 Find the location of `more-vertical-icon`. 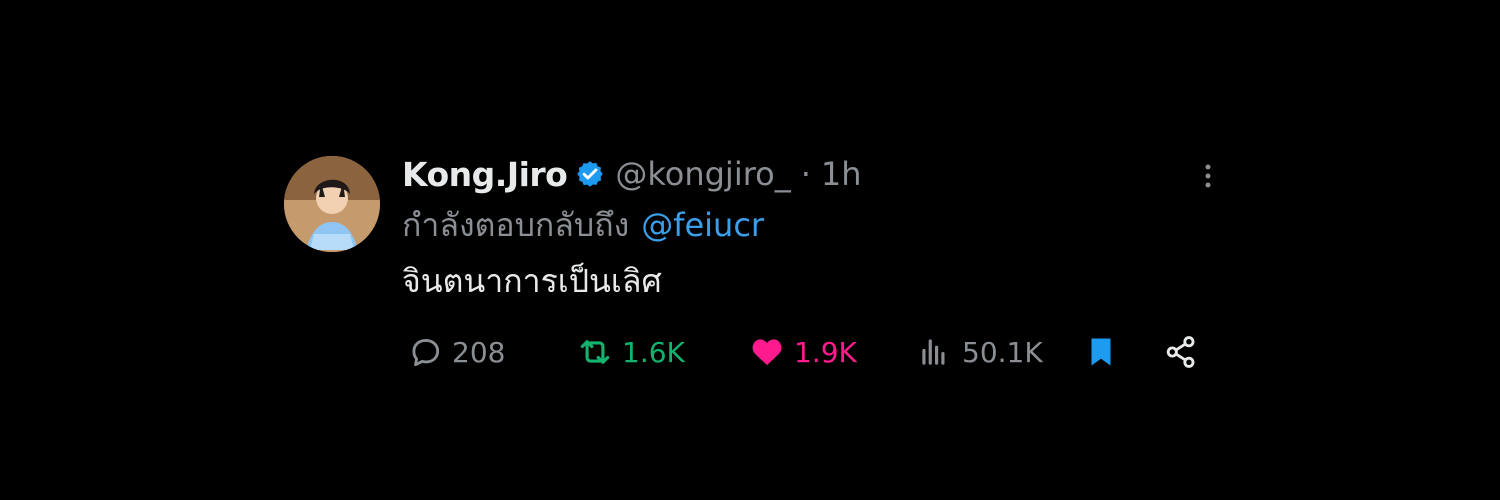

more-vertical-icon is located at coordinates (1208, 176).